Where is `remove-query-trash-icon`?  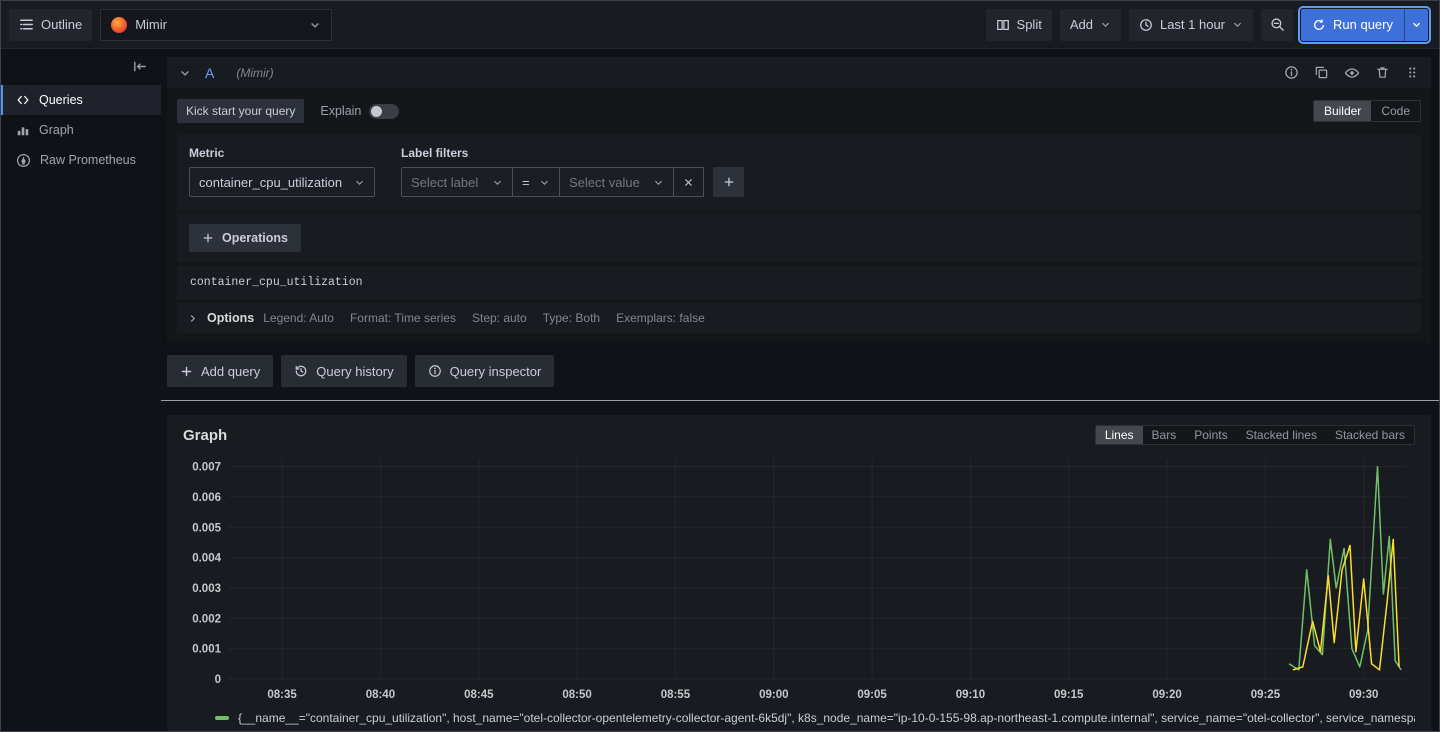
remove-query-trash-icon is located at coordinates (1382, 72).